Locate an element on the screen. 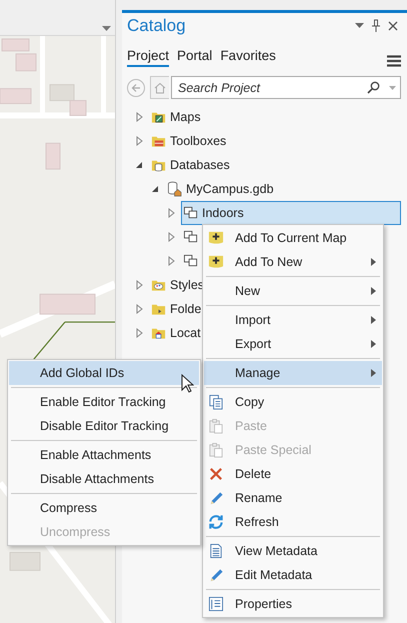 Image resolution: width=407 pixels, height=623 pixels. menu-item-label: Compress is located at coordinates (69, 508).